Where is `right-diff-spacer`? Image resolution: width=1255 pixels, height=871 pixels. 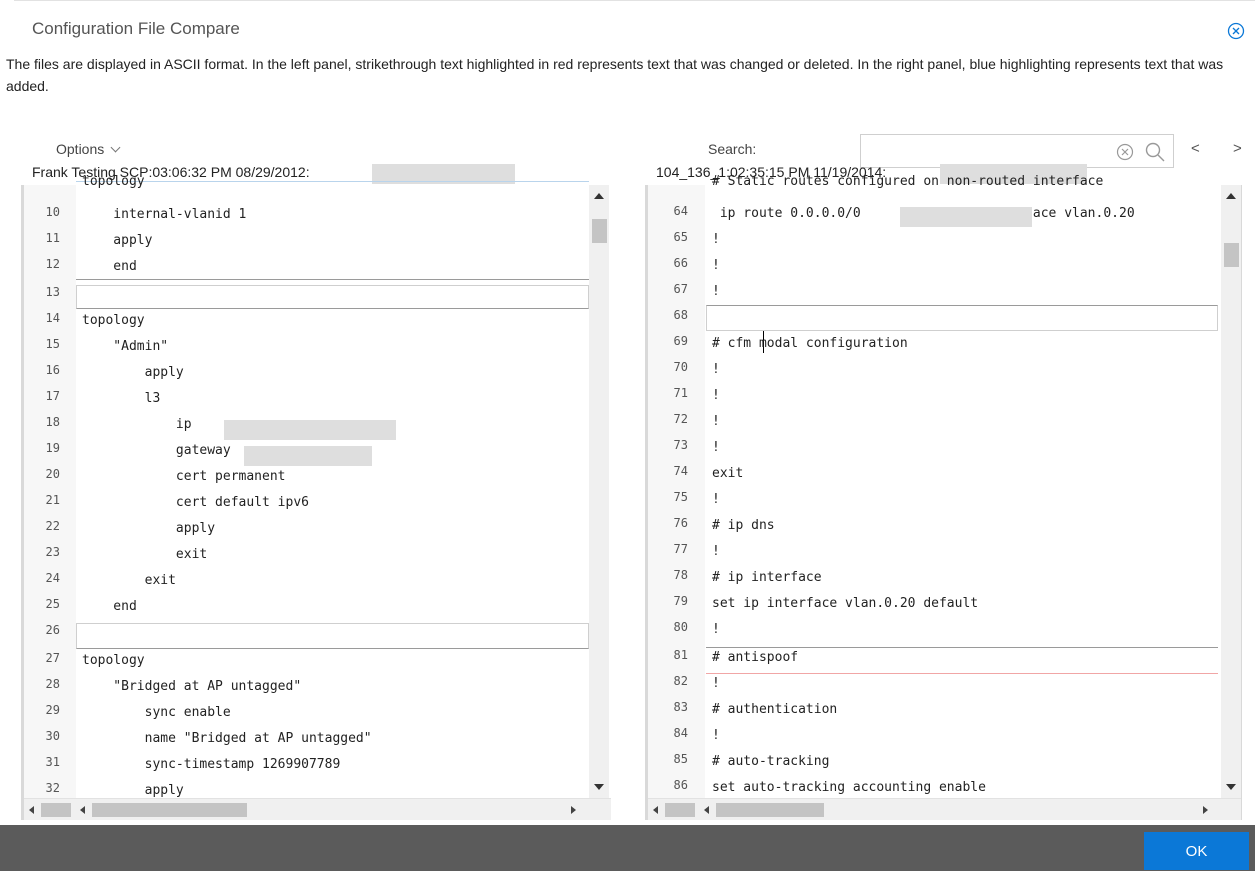
right-diff-spacer is located at coordinates (962, 318).